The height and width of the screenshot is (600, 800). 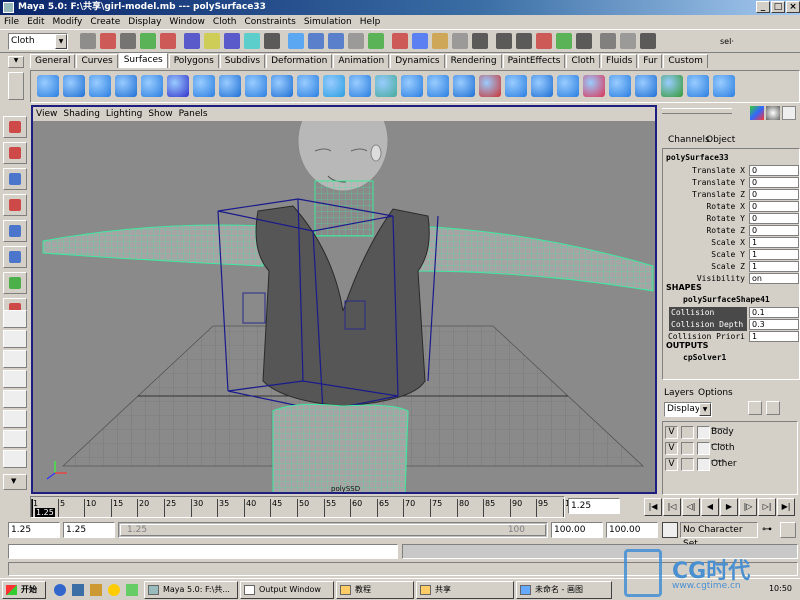 What do you see at coordinates (225, 22) in the screenshot?
I see `menu-cloth: Cloth` at bounding box center [225, 22].